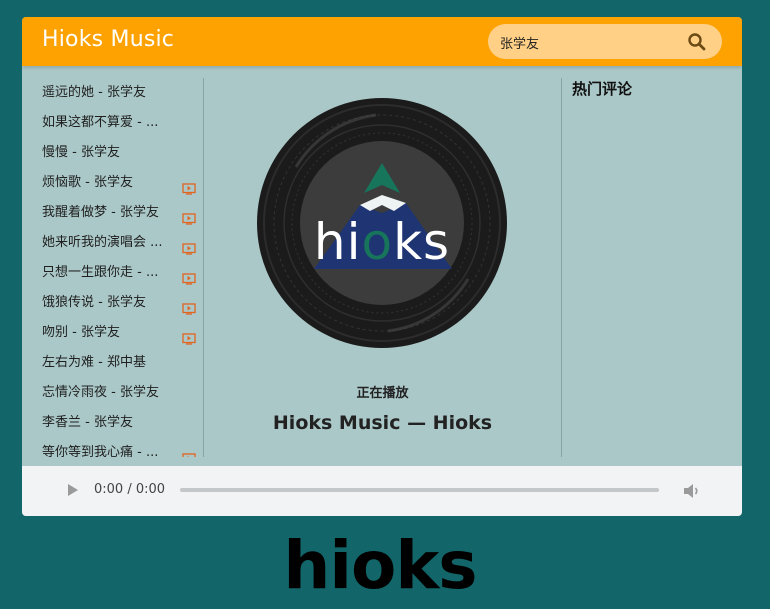 Image resolution: width=770 pixels, height=609 pixels. I want to click on song-label: 慢慢 - 张学友, so click(81, 152).